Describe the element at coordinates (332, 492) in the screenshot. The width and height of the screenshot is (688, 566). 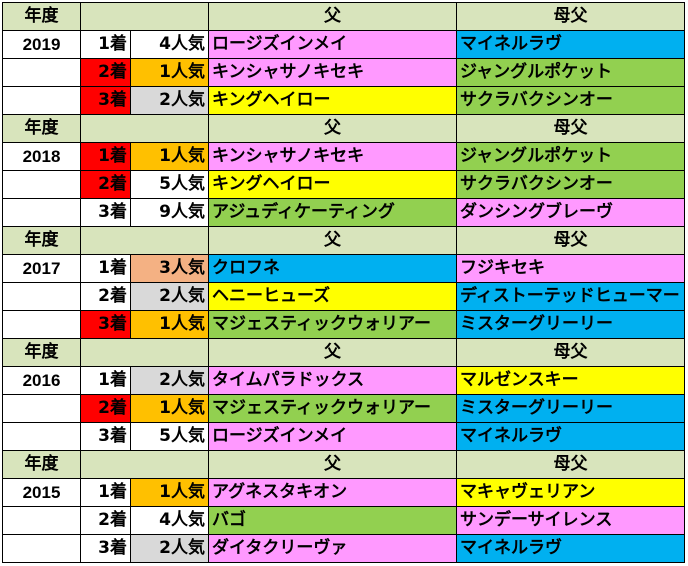
I see `sire-cell: アグネスタキオン` at that location.